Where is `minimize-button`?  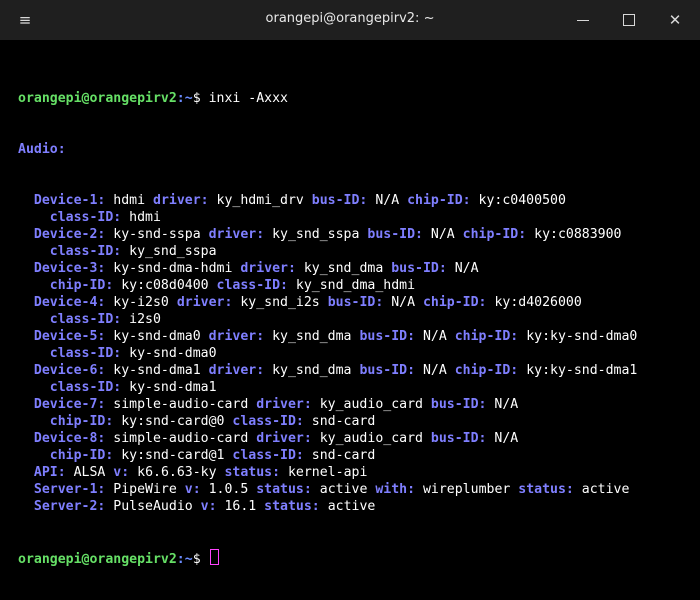
minimize-button is located at coordinates (583, 20).